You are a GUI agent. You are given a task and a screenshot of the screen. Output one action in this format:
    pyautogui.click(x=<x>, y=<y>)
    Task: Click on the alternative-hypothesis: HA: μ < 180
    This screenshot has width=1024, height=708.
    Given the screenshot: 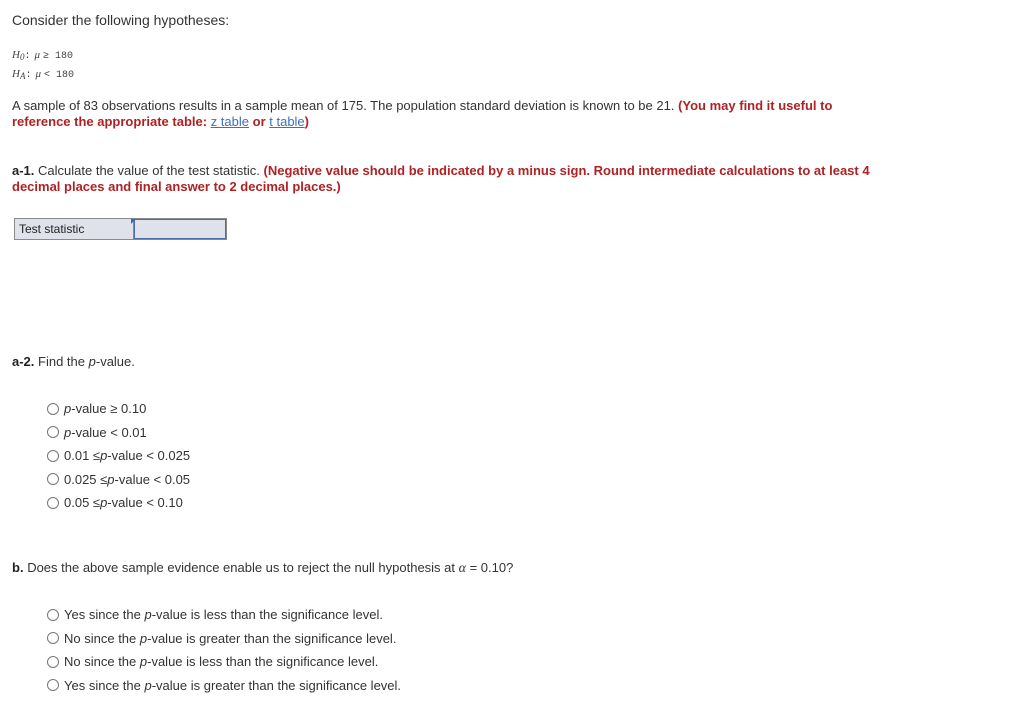 What is the action you would take?
    pyautogui.click(x=43, y=74)
    